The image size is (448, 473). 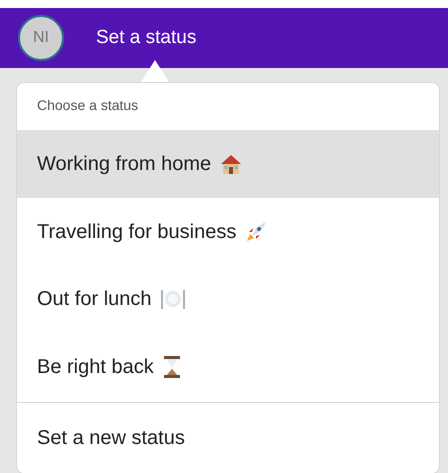 I want to click on hourglass-icon, so click(x=172, y=367).